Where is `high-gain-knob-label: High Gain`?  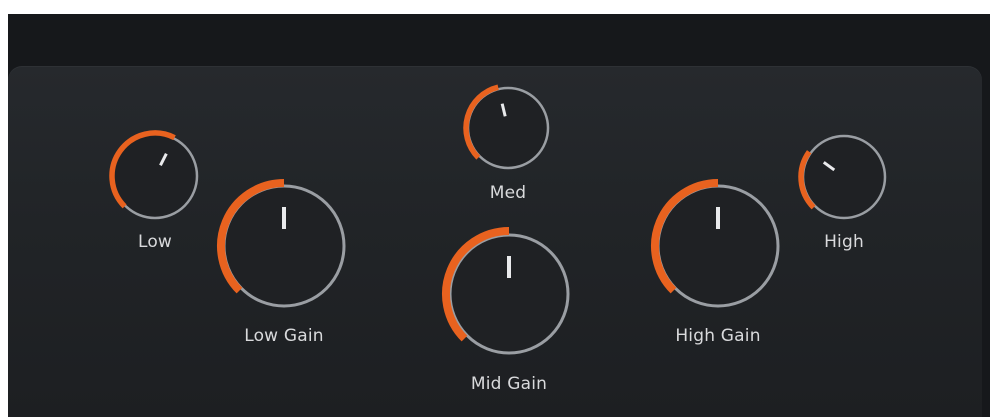
high-gain-knob-label: High Gain is located at coordinates (718, 336).